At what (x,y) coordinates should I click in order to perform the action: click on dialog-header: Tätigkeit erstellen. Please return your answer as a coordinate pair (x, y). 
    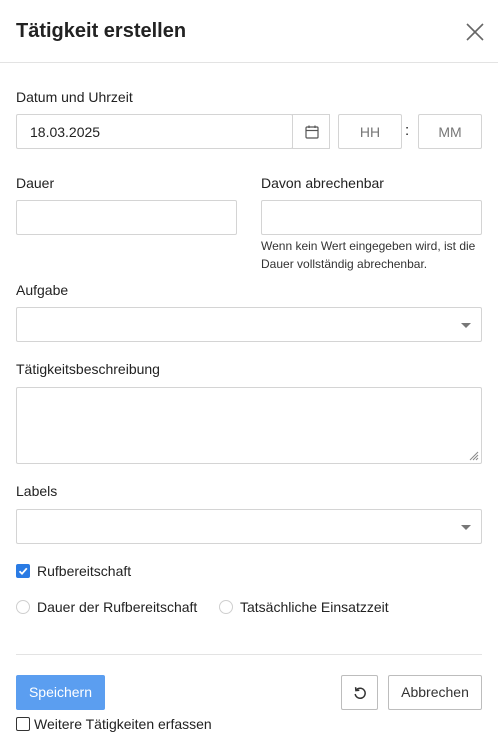
    Looking at the image, I should click on (249, 31).